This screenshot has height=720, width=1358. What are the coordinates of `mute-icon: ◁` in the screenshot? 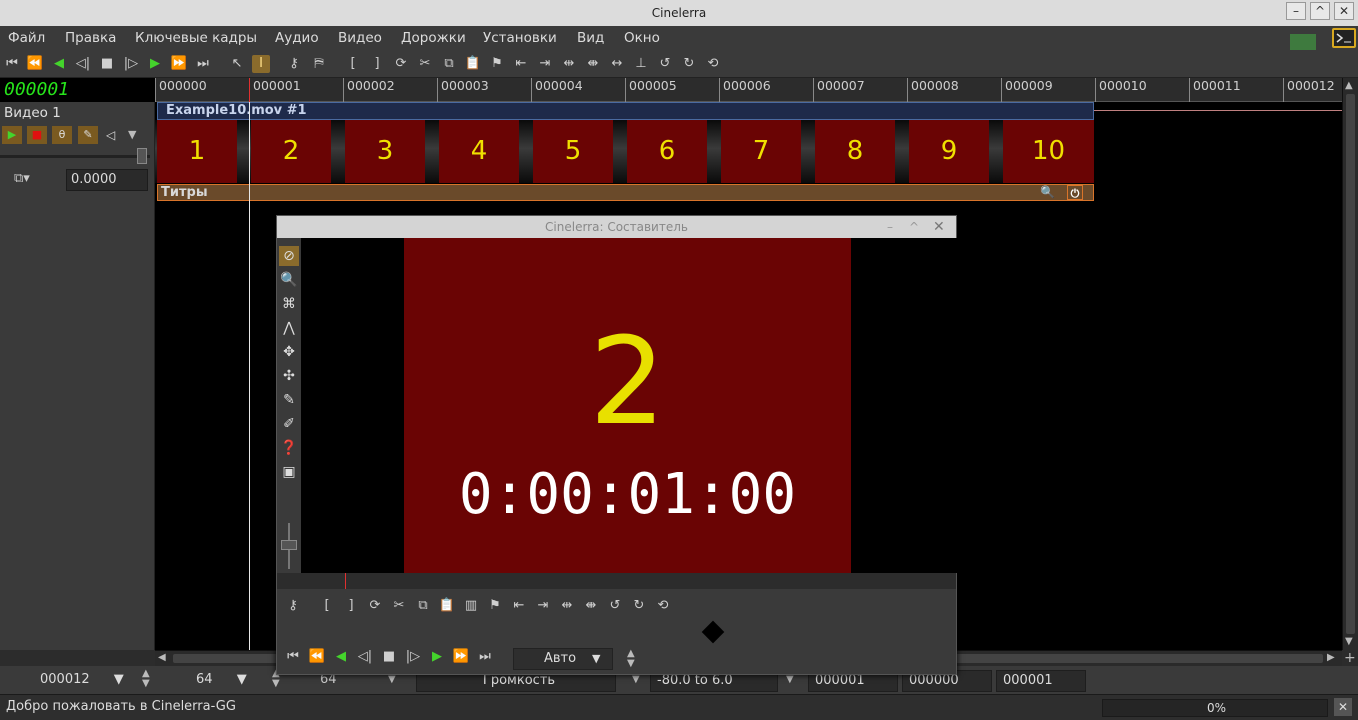 It's located at (114, 135).